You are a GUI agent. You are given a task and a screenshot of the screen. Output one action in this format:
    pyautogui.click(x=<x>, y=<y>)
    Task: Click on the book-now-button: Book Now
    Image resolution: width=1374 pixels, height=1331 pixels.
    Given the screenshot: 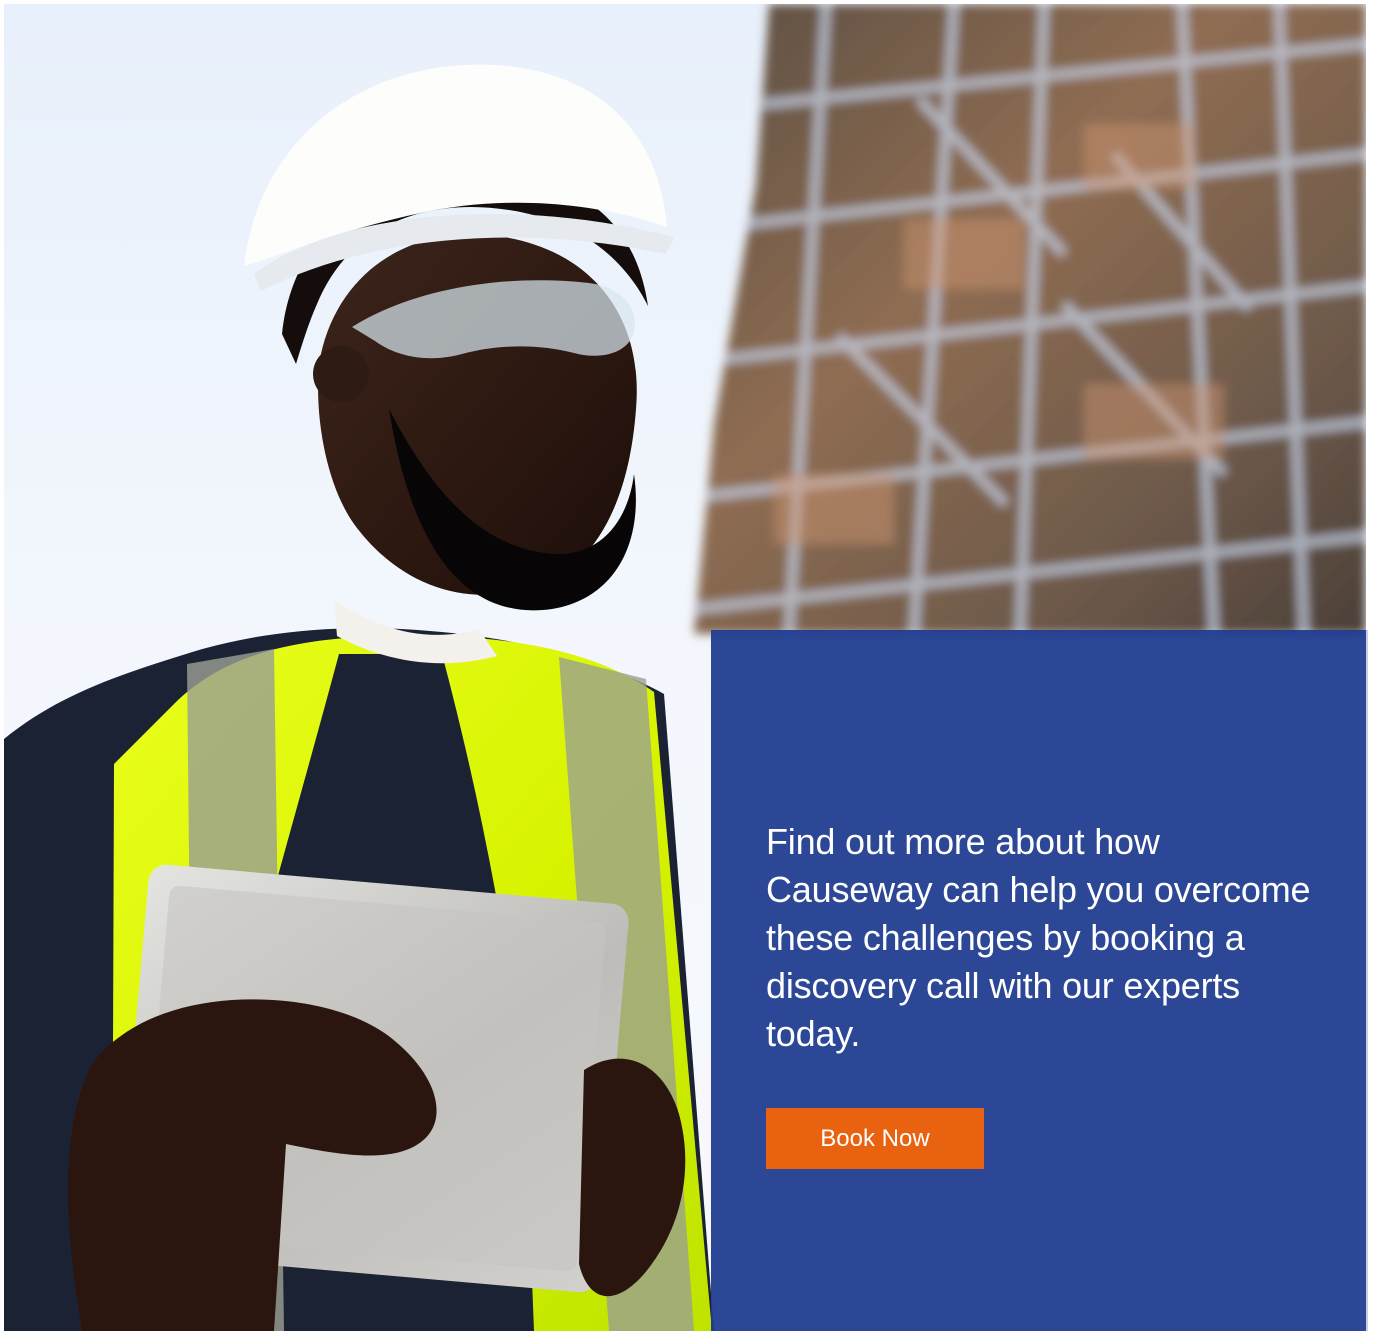 What is the action you would take?
    pyautogui.click(x=875, y=1138)
    